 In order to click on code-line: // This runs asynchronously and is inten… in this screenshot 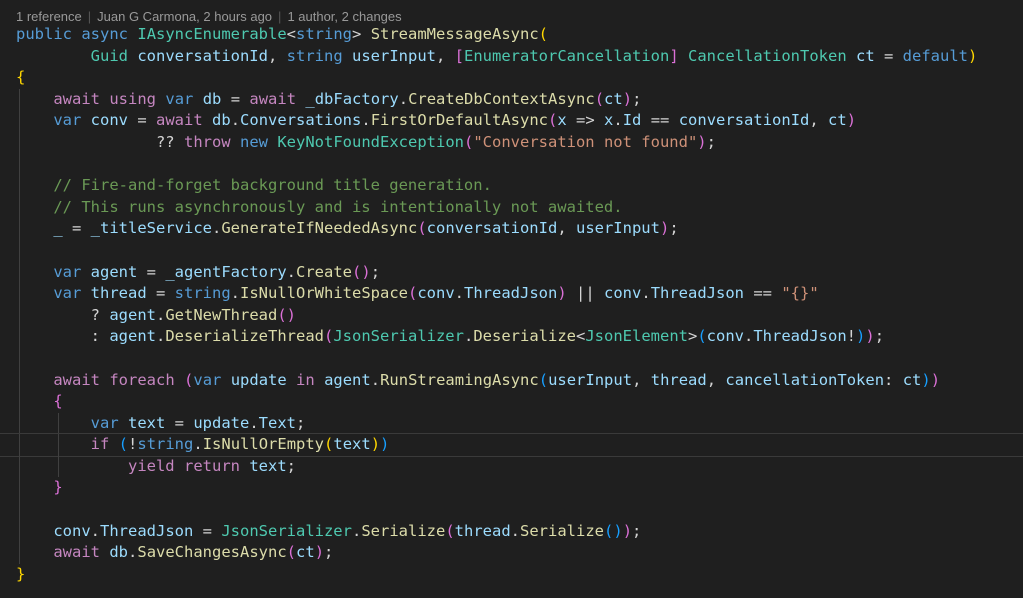, I will do `click(519, 207)`.